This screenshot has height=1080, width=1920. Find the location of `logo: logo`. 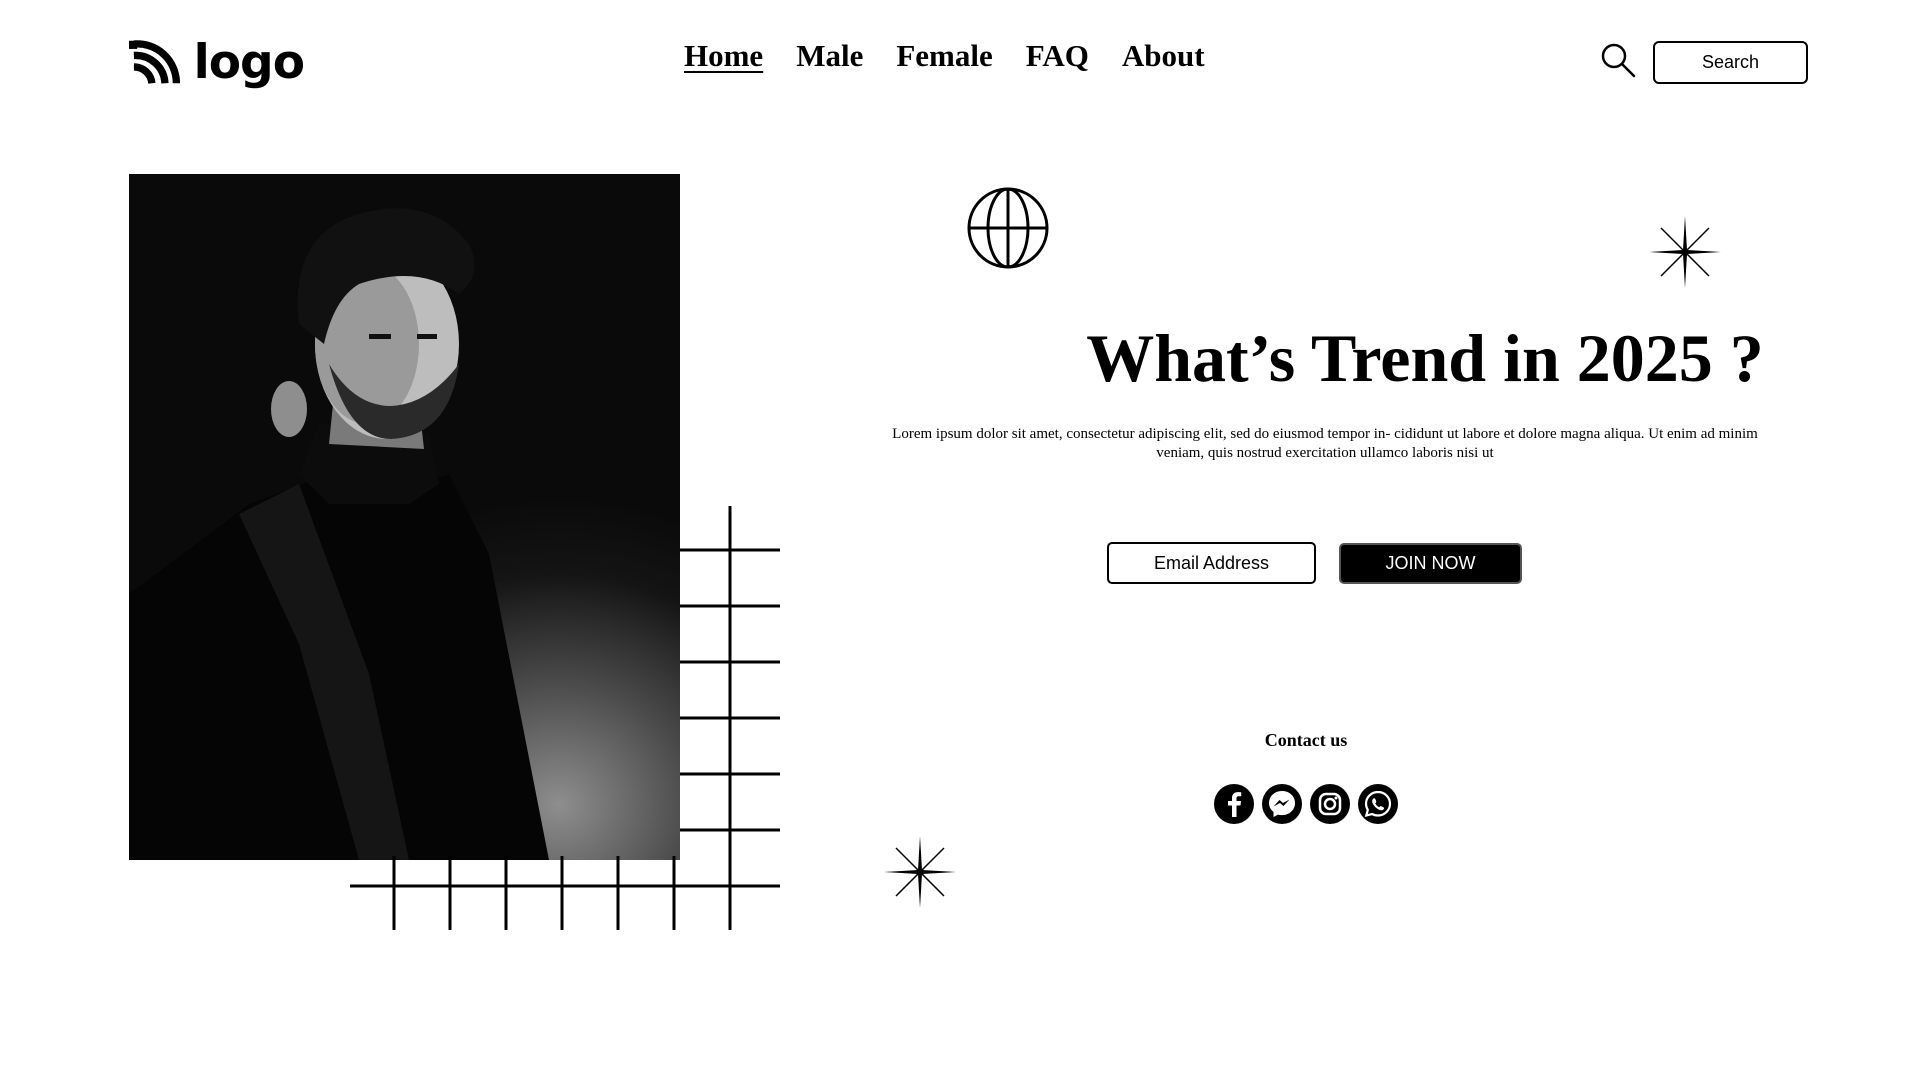

logo: logo is located at coordinates (217, 62).